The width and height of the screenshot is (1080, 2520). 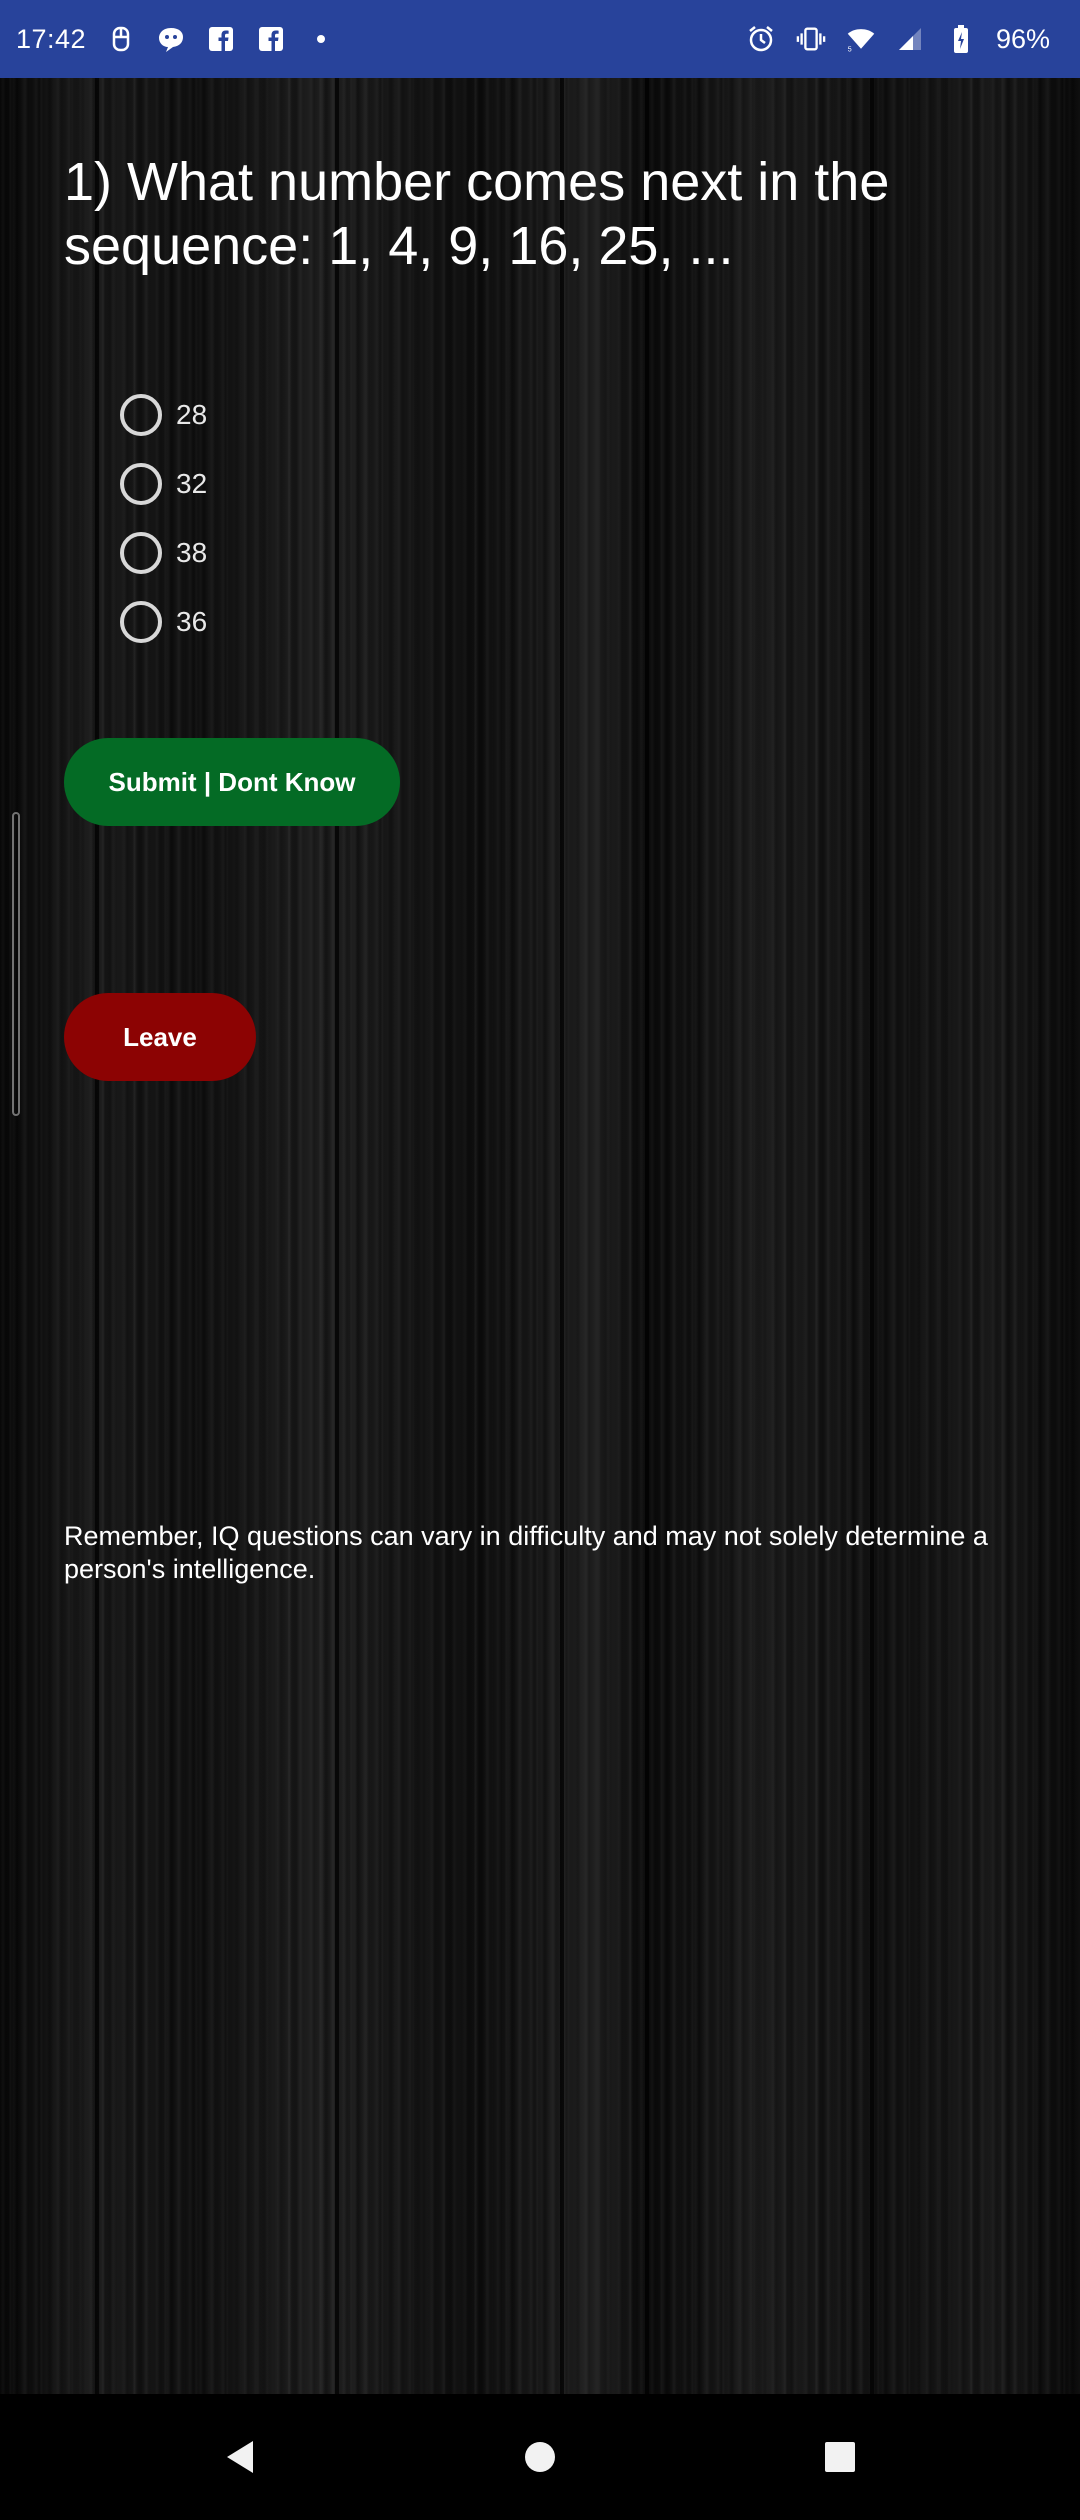 What do you see at coordinates (321, 39) in the screenshot?
I see `dot-icon` at bounding box center [321, 39].